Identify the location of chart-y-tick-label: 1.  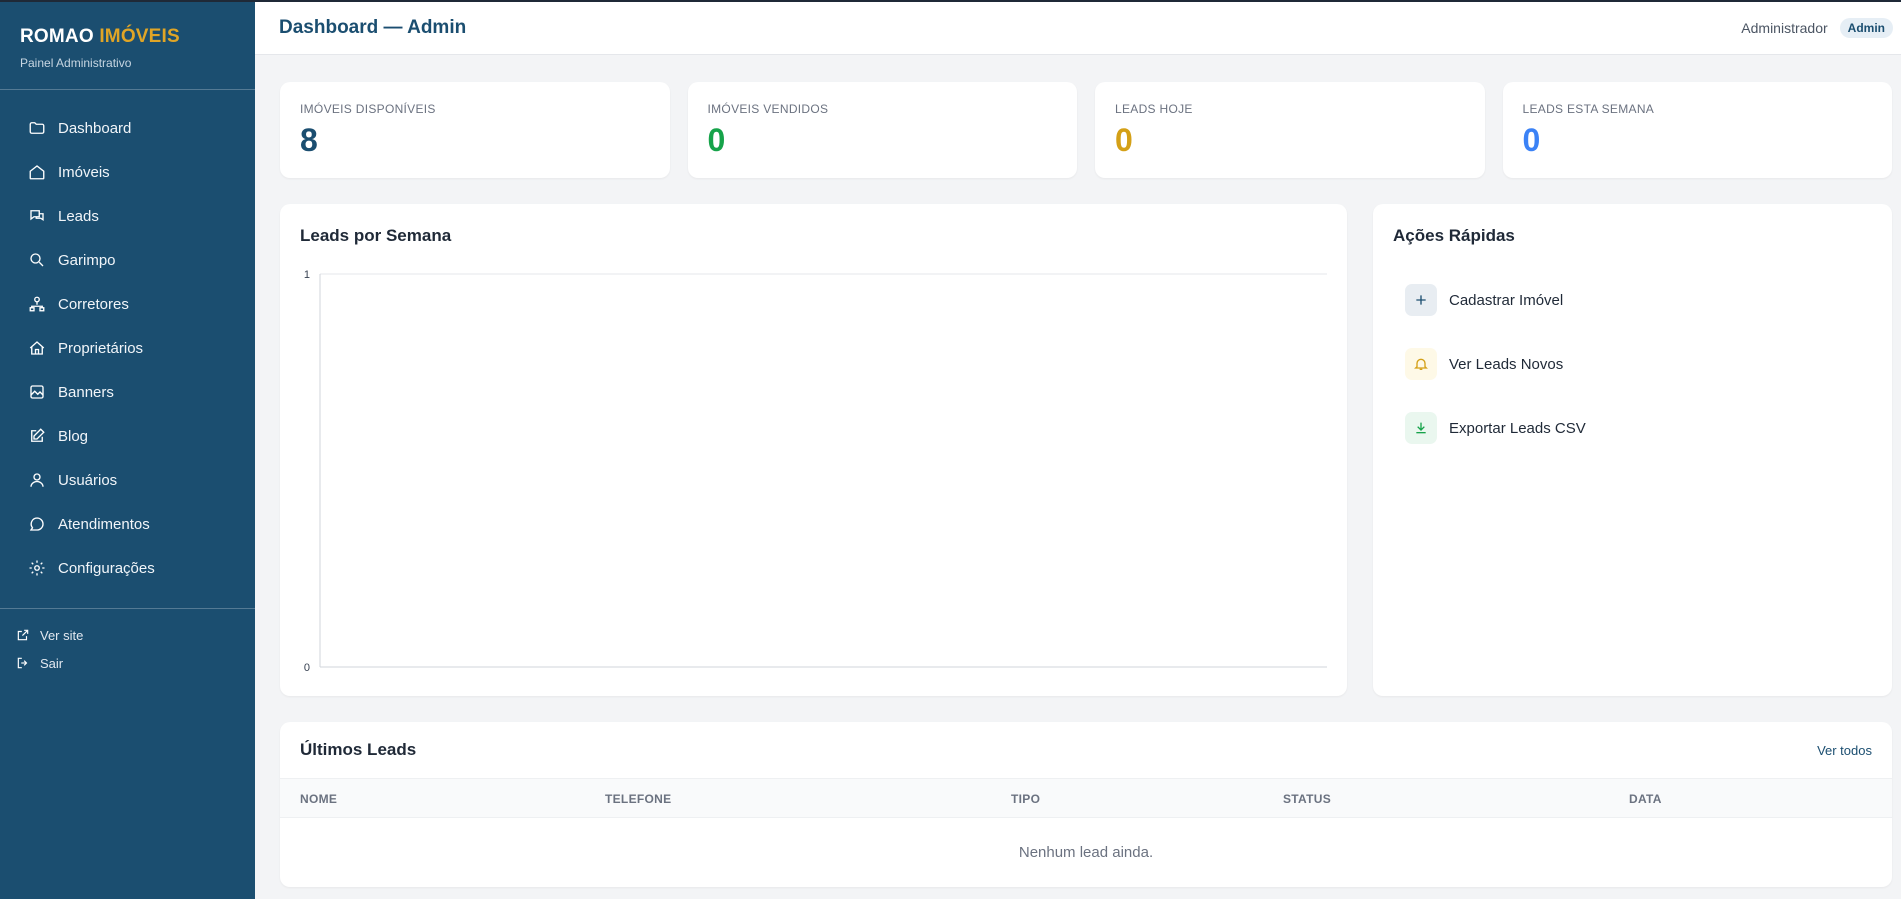
(307, 275).